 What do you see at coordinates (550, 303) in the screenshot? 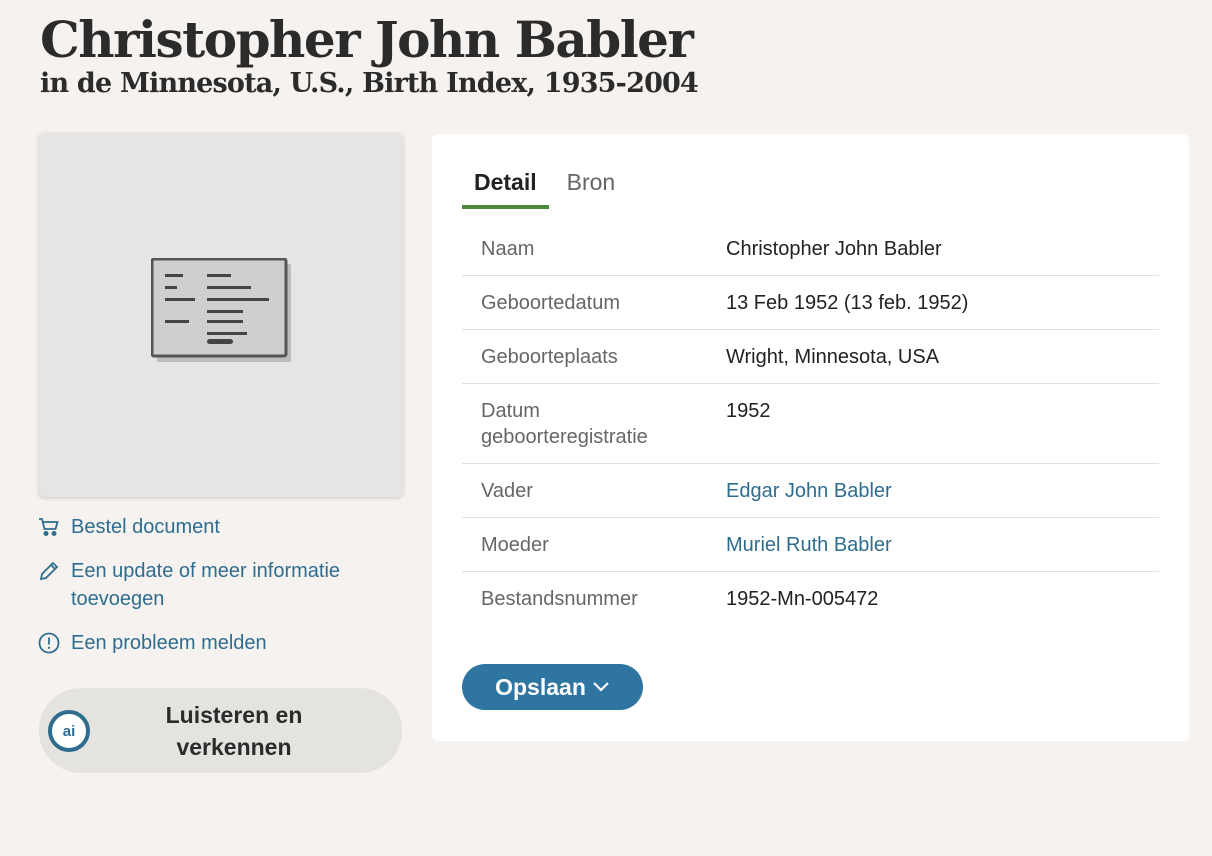
I see `row-label: Geboortedatum` at bounding box center [550, 303].